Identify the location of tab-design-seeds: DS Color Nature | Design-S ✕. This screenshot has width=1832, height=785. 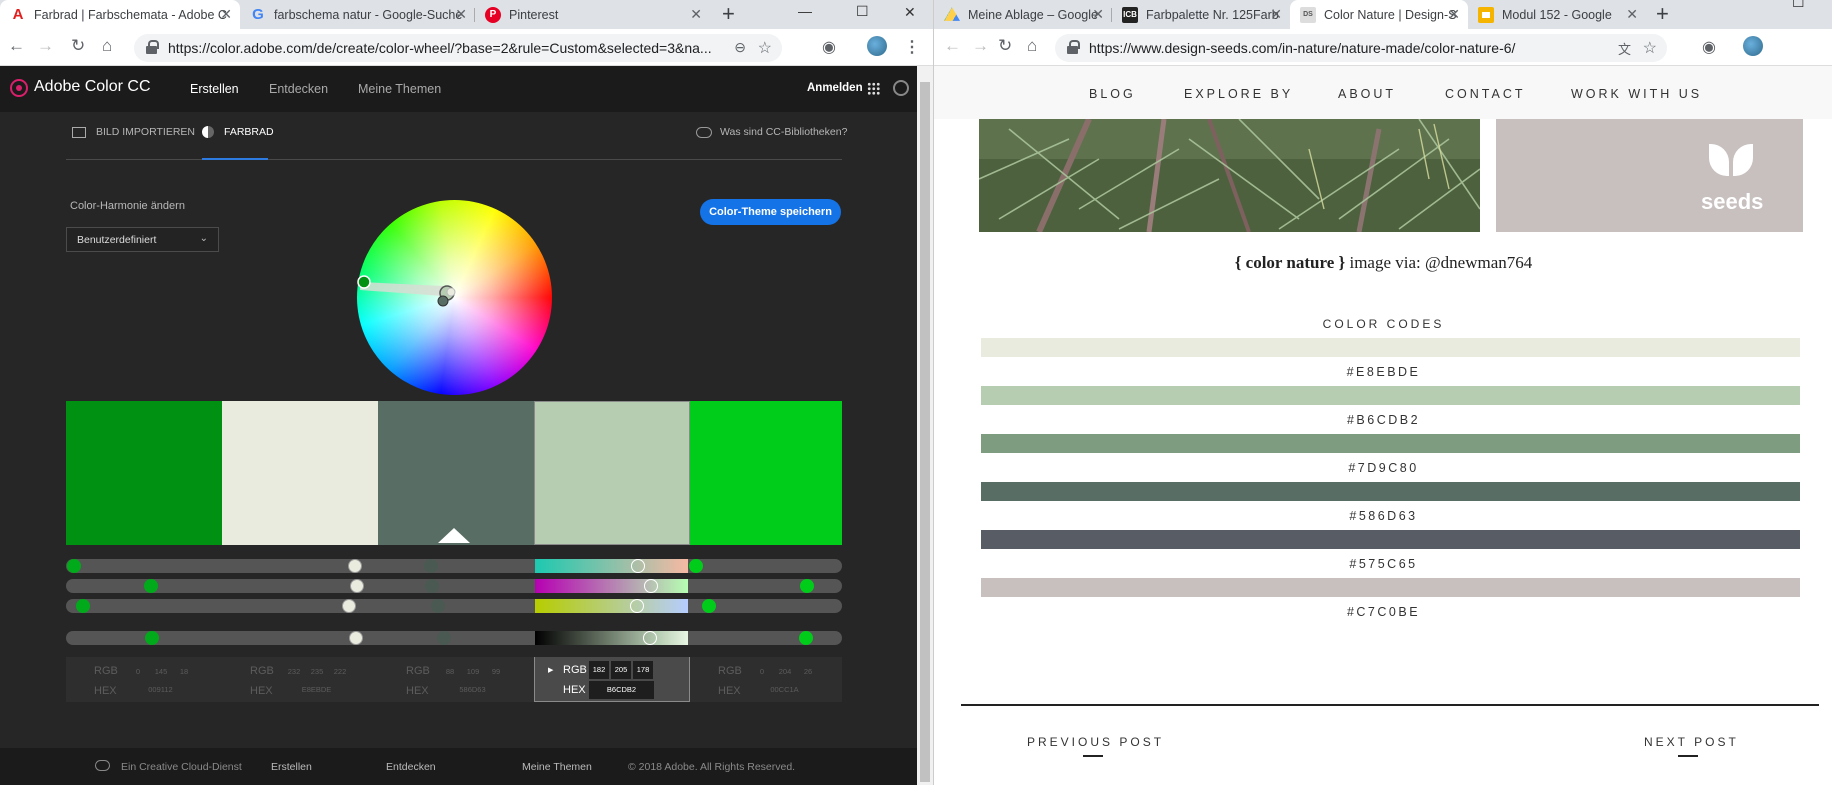
(1379, 14).